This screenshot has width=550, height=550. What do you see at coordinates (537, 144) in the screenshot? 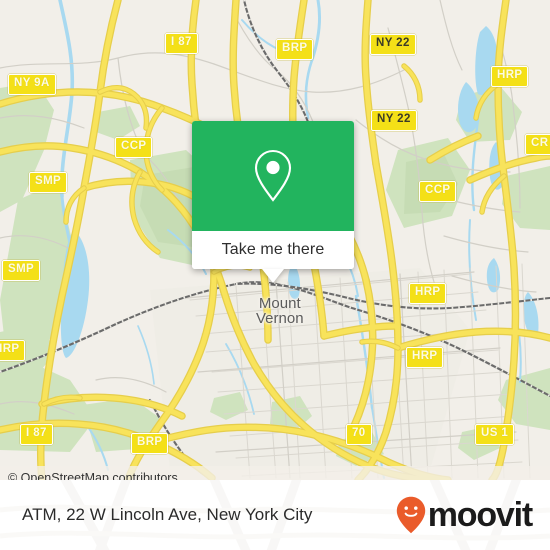
I see `road-shield-cr-right: CR` at bounding box center [537, 144].